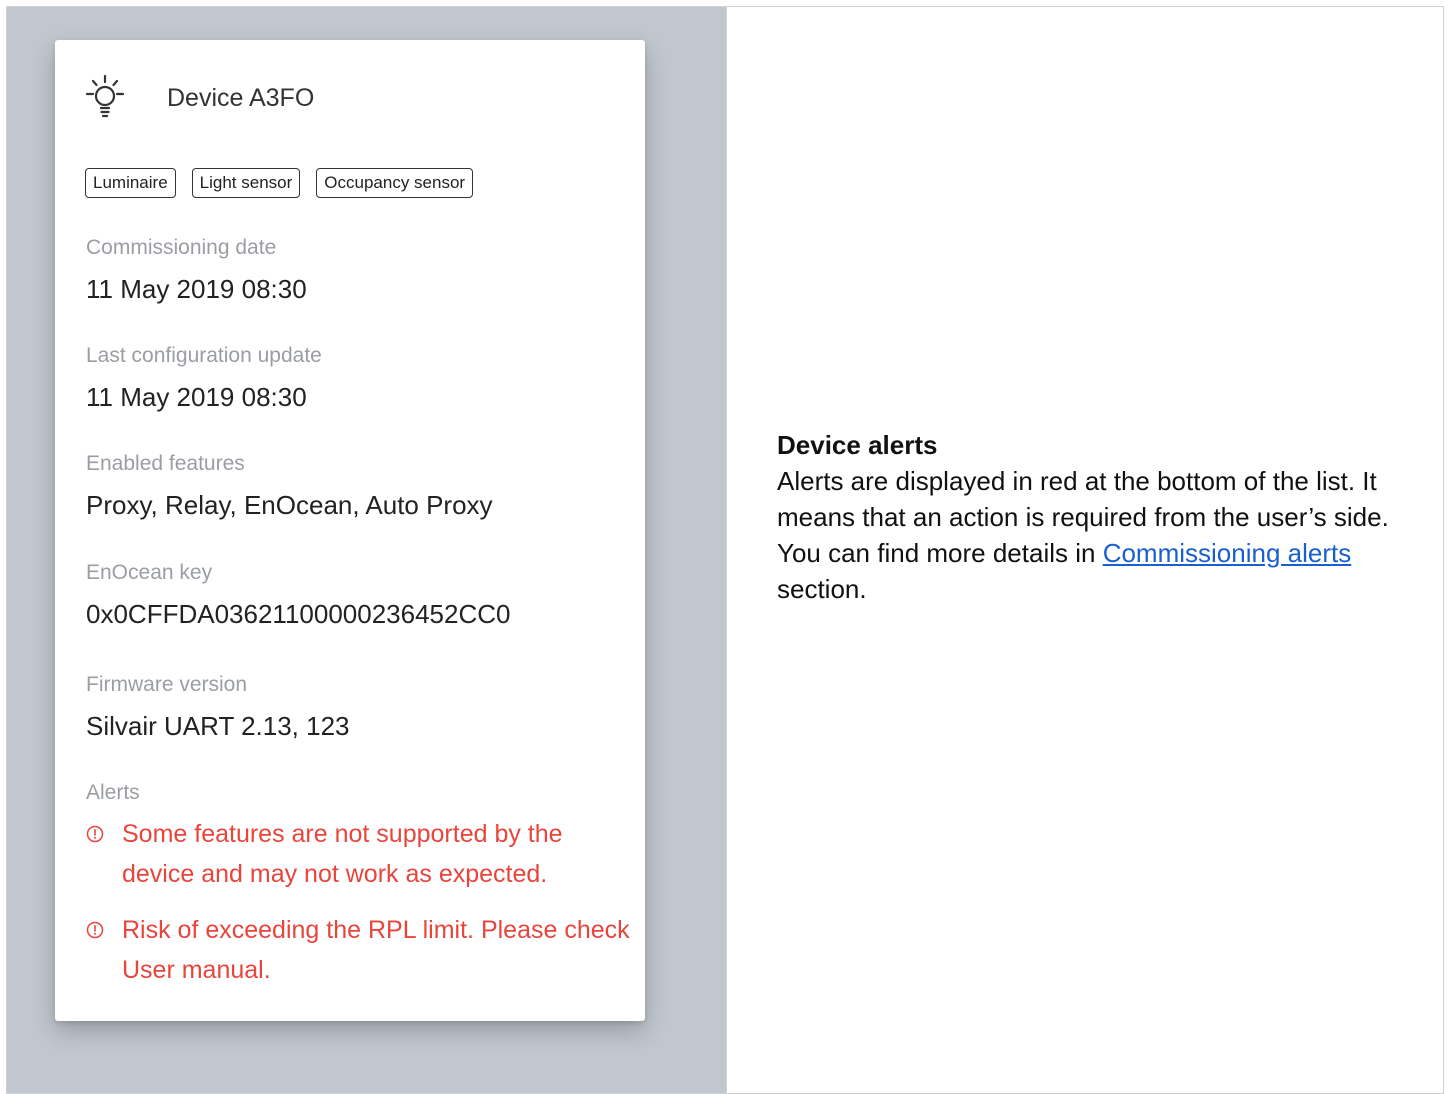 The height and width of the screenshot is (1094, 1452). I want to click on lightbulb-icon, so click(105, 96).